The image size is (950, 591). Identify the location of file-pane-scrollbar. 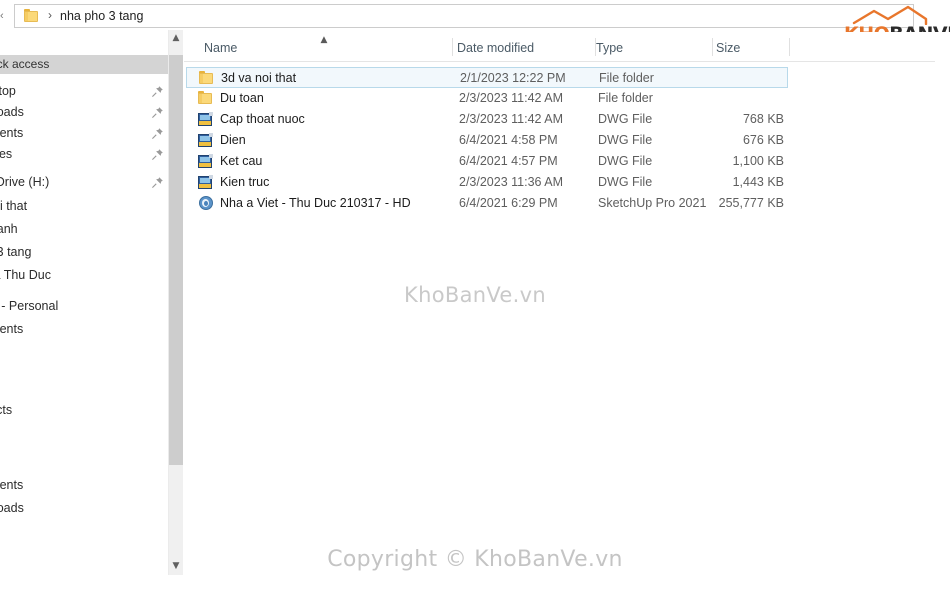
(942, 312).